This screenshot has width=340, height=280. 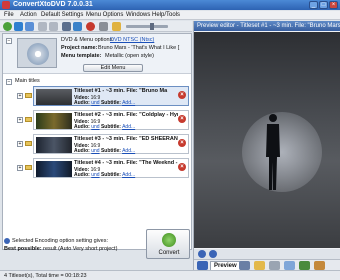 What do you see at coordinates (9, 15) in the screenshot?
I see `menu-file: File` at bounding box center [9, 15].